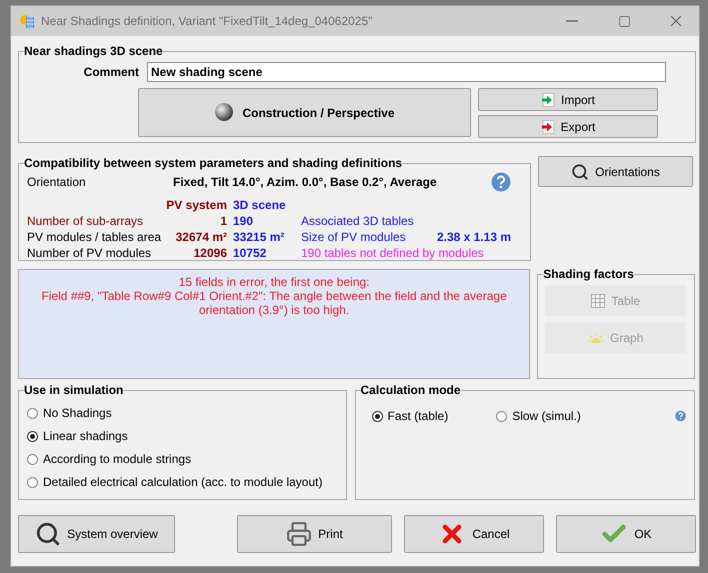 Image resolution: width=708 pixels, height=573 pixels. What do you see at coordinates (93, 51) in the screenshot?
I see `group-title: Near shadings 3D scene` at bounding box center [93, 51].